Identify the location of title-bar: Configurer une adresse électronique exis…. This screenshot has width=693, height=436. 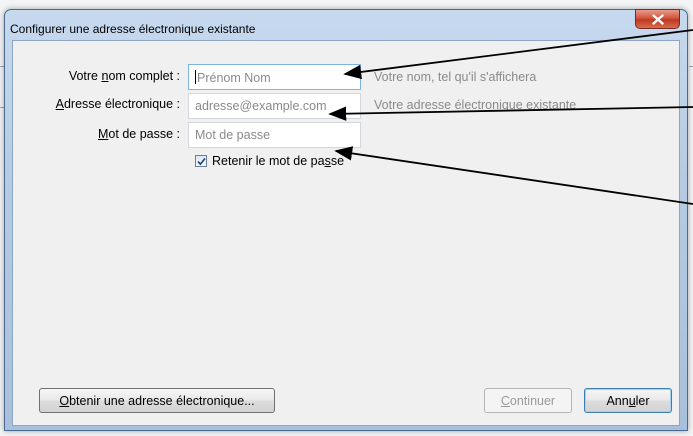
(346, 24).